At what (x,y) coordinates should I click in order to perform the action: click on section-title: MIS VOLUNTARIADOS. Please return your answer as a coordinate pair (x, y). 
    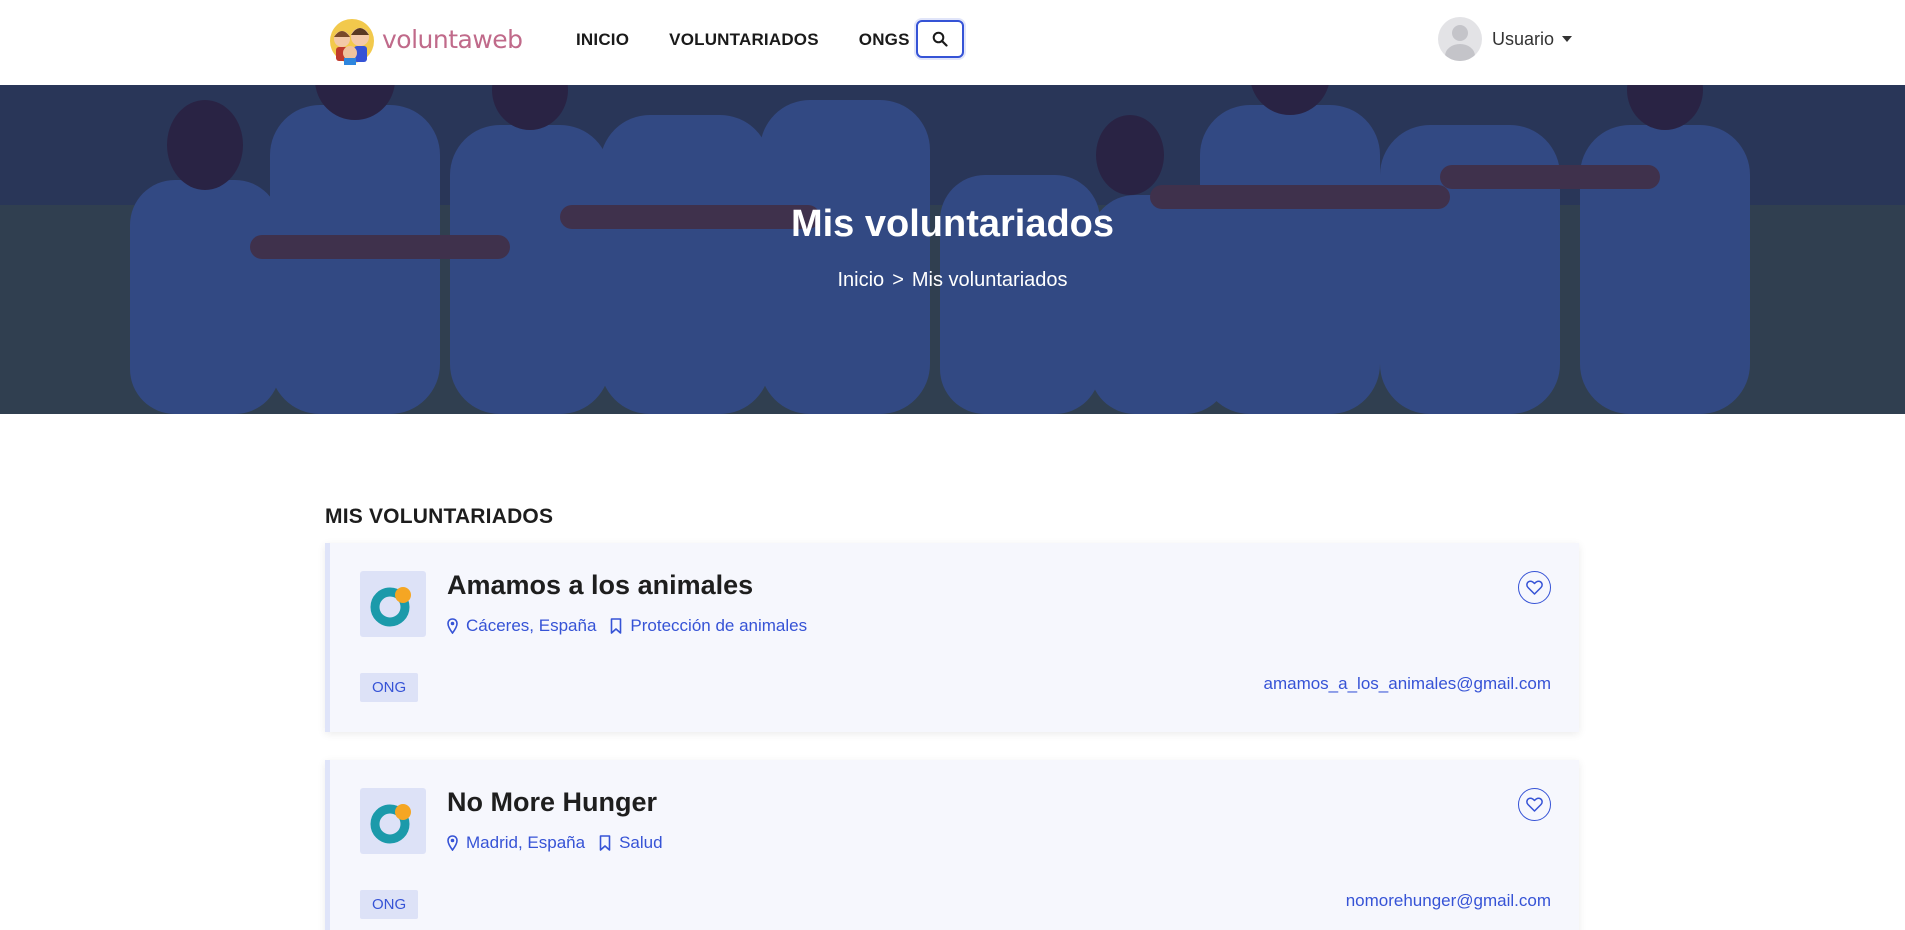
    Looking at the image, I should click on (439, 516).